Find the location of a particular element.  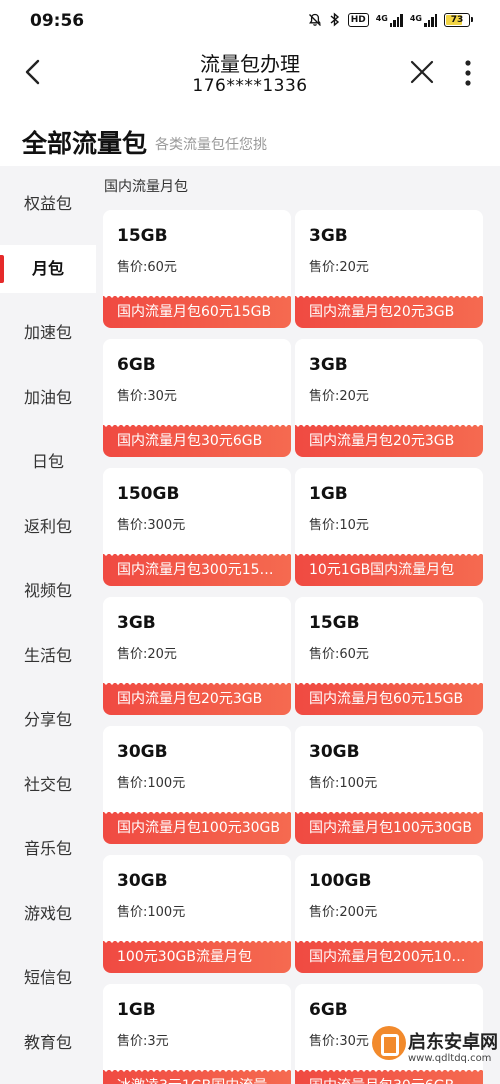

signal-1-icon: 4G is located at coordinates (389, 20).